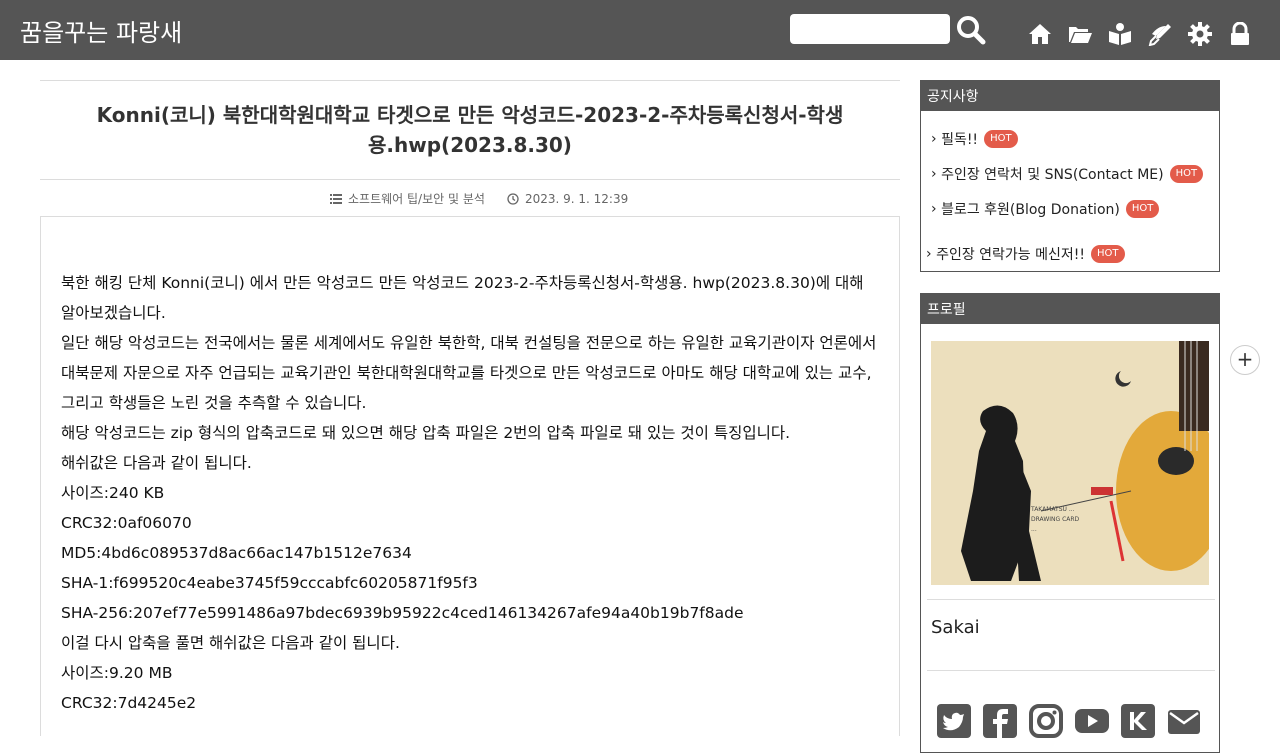 The height and width of the screenshot is (753, 1280). I want to click on instagram-icon, so click(1046, 721).